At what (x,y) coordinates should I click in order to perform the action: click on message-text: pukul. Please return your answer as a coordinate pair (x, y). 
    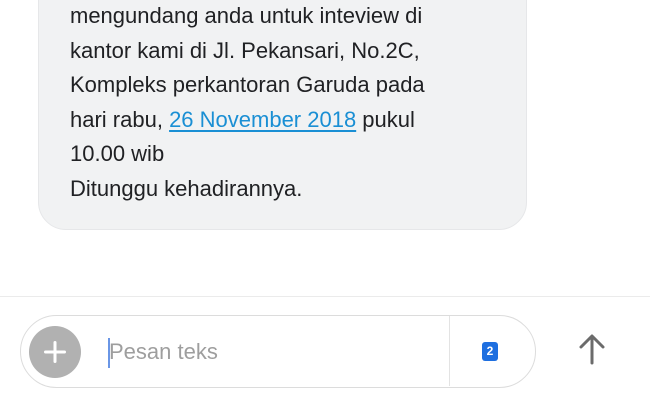
    Looking at the image, I should click on (385, 119).